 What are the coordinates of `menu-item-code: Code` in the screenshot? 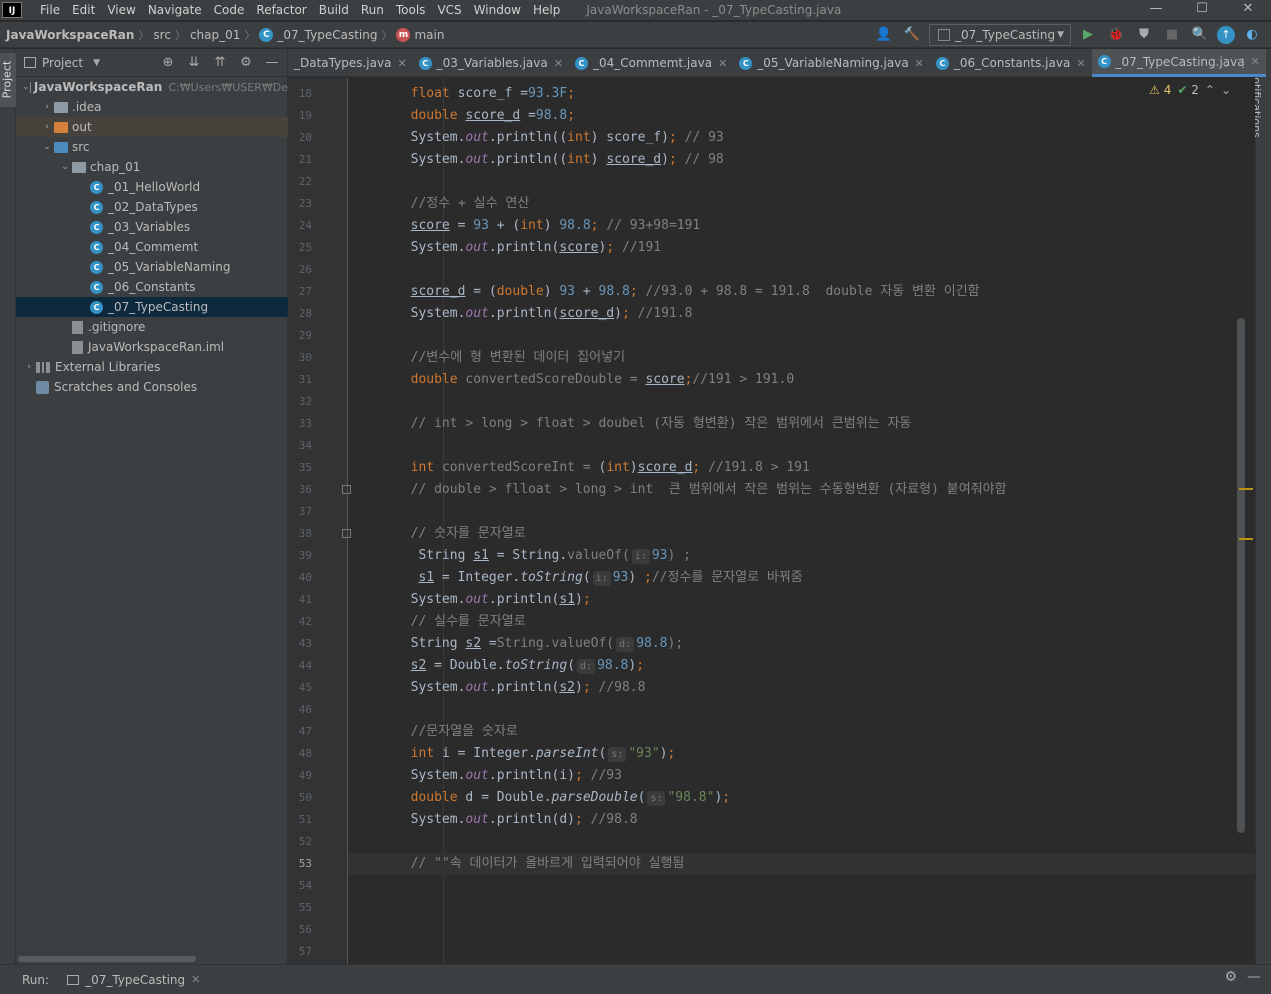 It's located at (229, 10).